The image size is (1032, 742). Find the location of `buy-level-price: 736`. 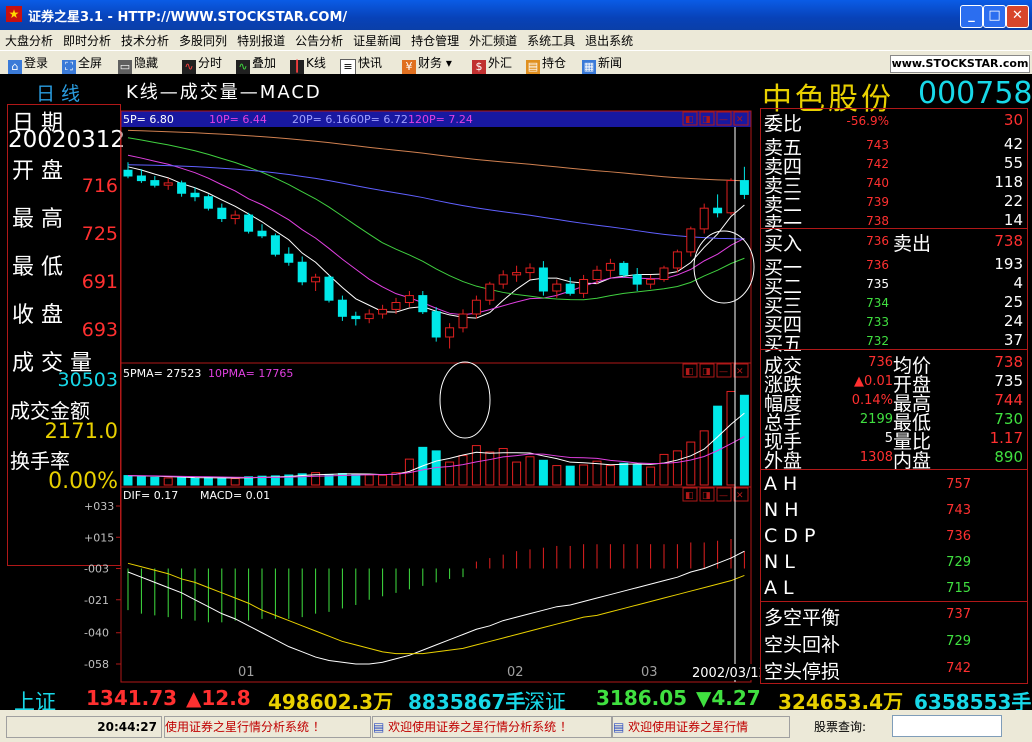

buy-level-price: 736 is located at coordinates (877, 265).